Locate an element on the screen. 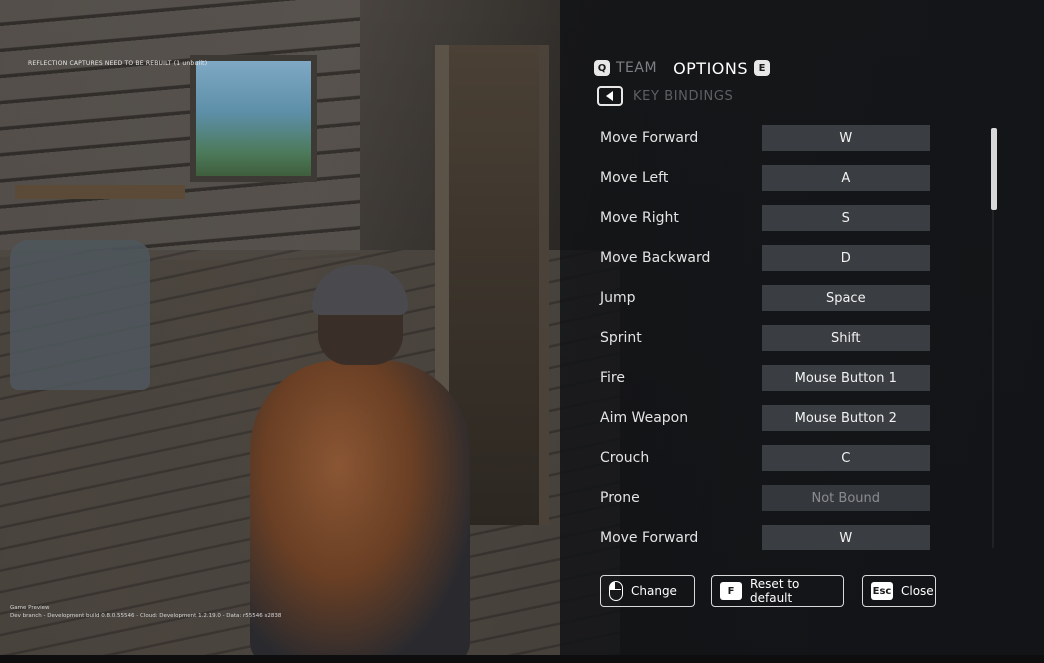 The height and width of the screenshot is (663, 1044). mouse-icon is located at coordinates (616, 591).